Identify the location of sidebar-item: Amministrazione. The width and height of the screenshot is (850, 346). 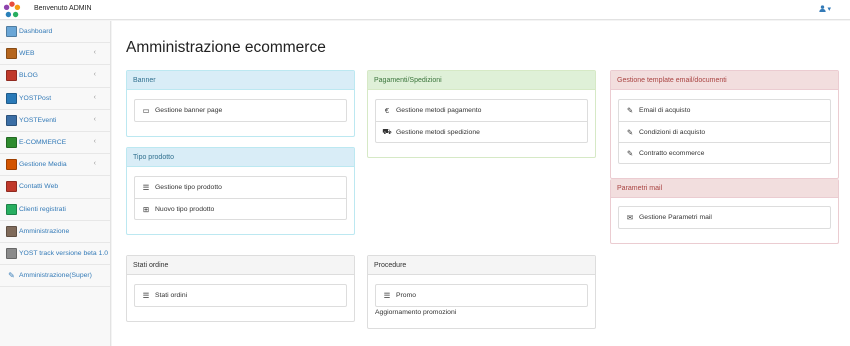
(55, 232).